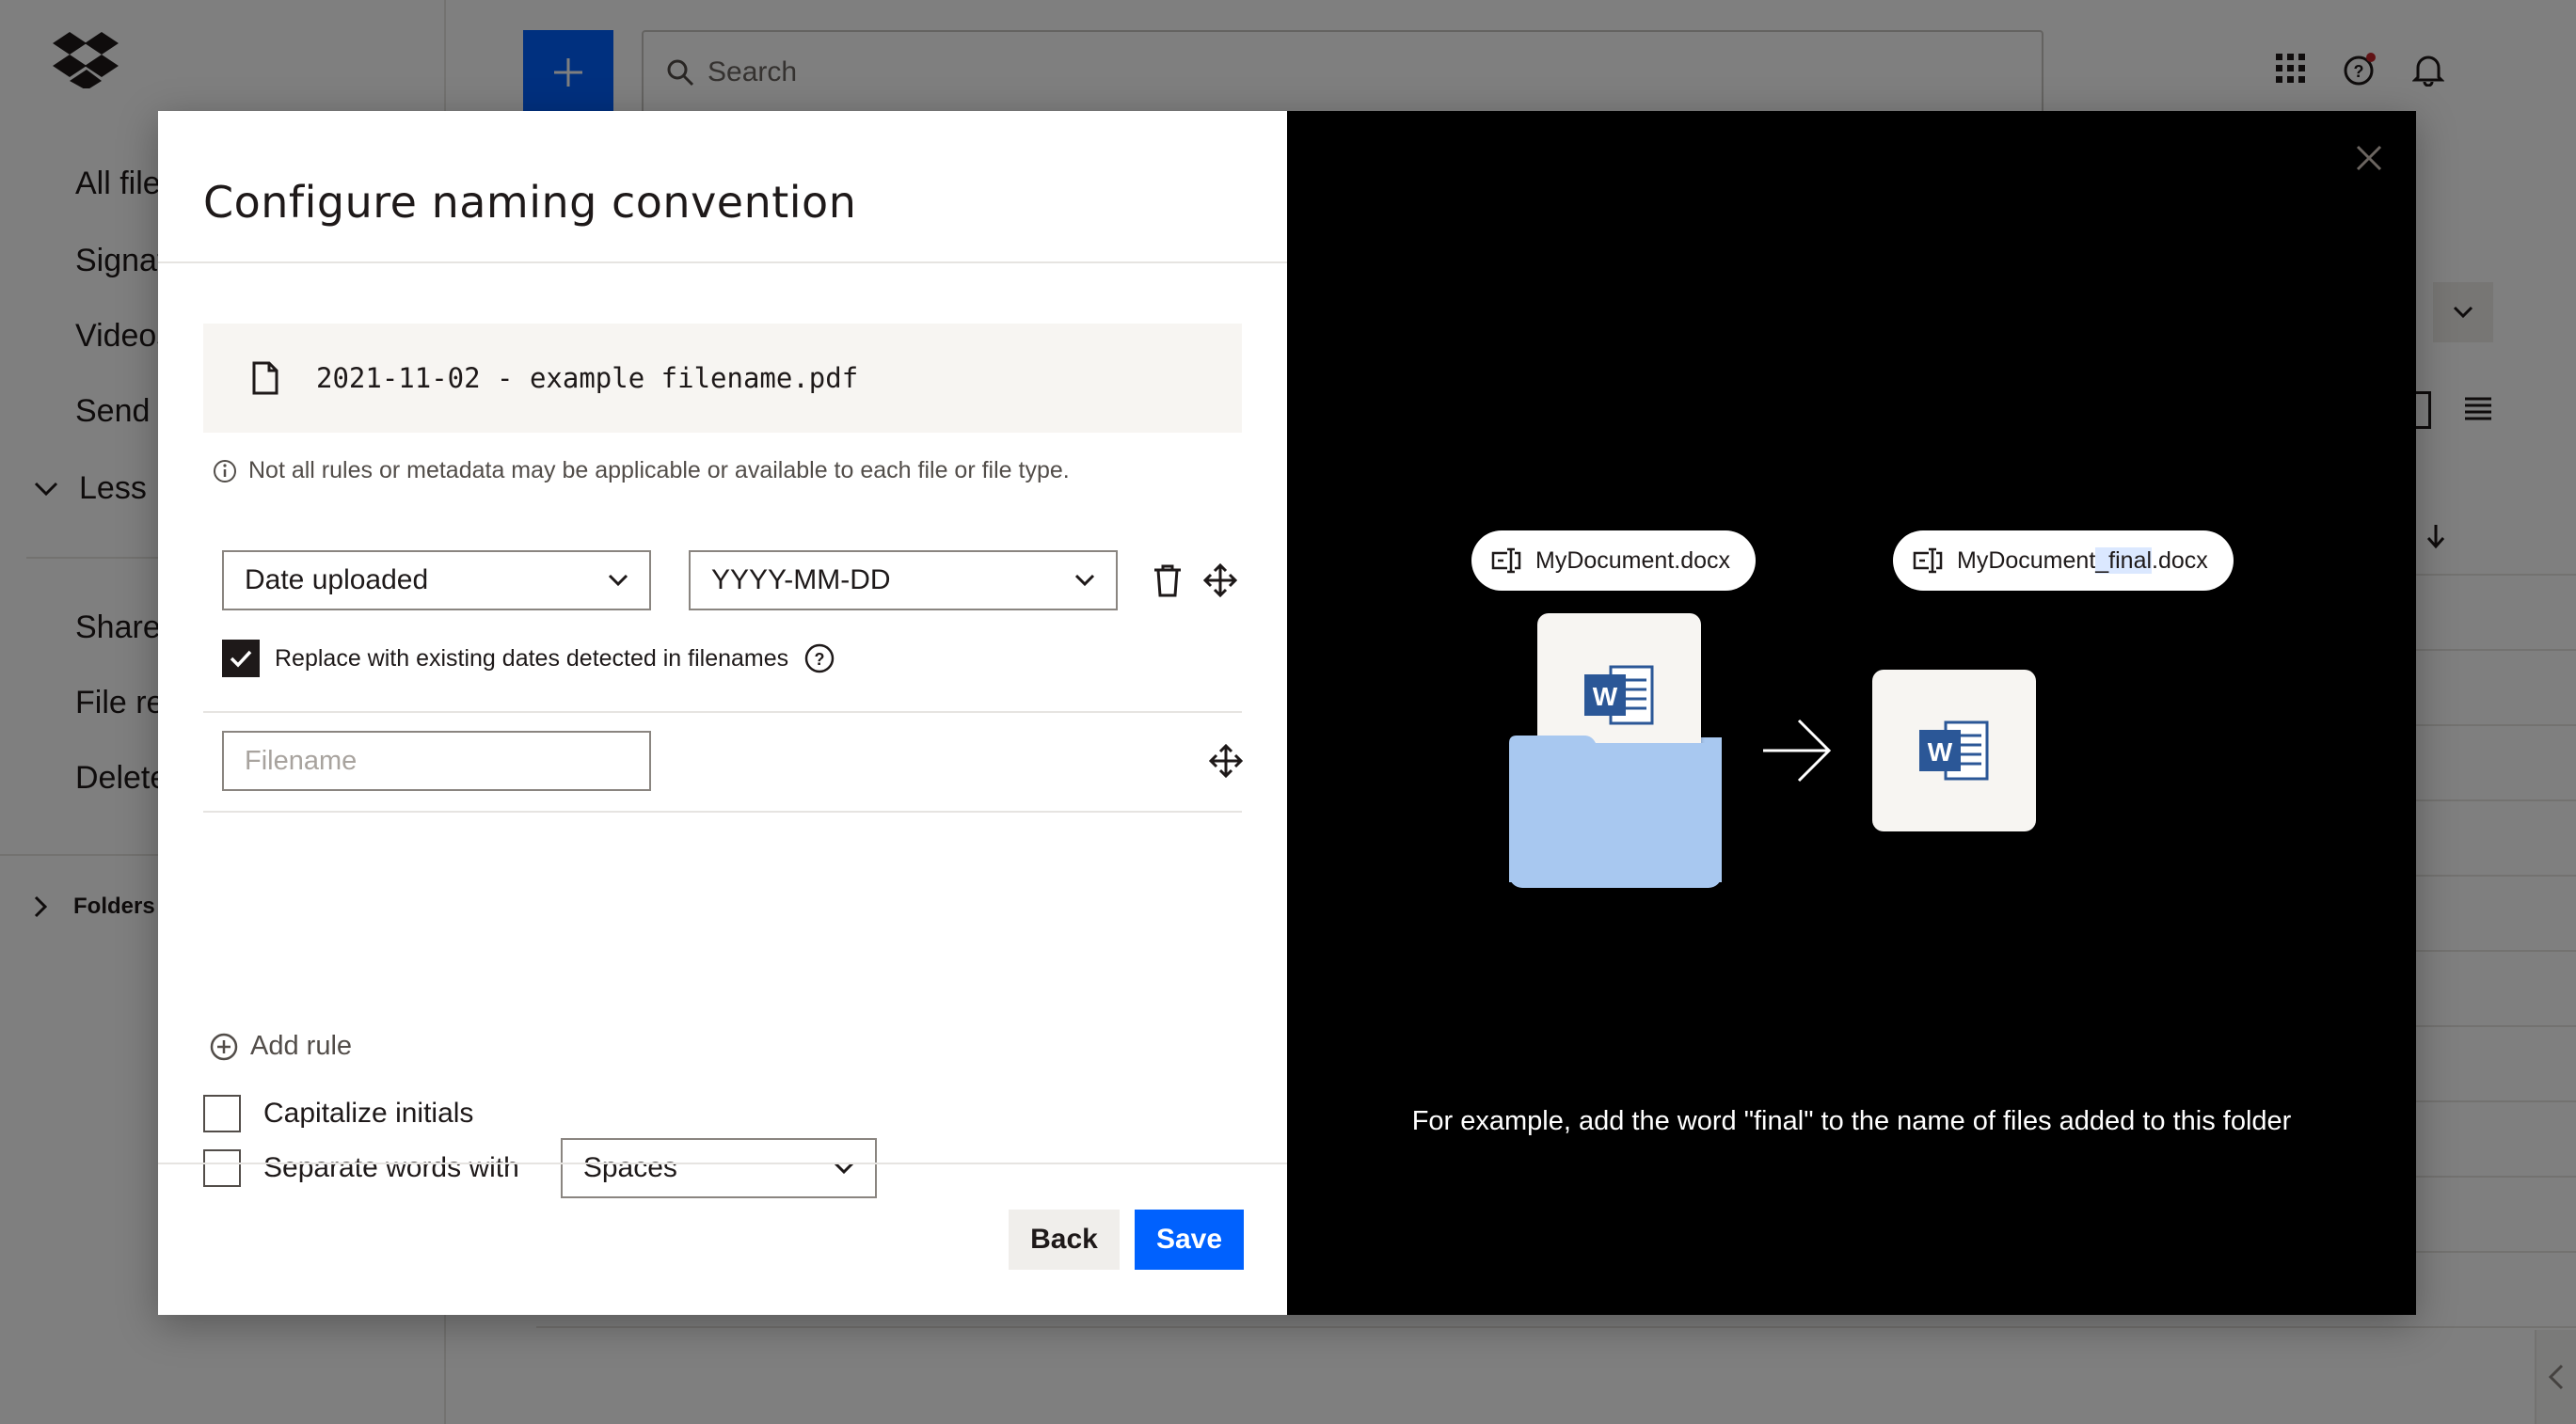  What do you see at coordinates (735, 761) in the screenshot?
I see `rule-row-filename` at bounding box center [735, 761].